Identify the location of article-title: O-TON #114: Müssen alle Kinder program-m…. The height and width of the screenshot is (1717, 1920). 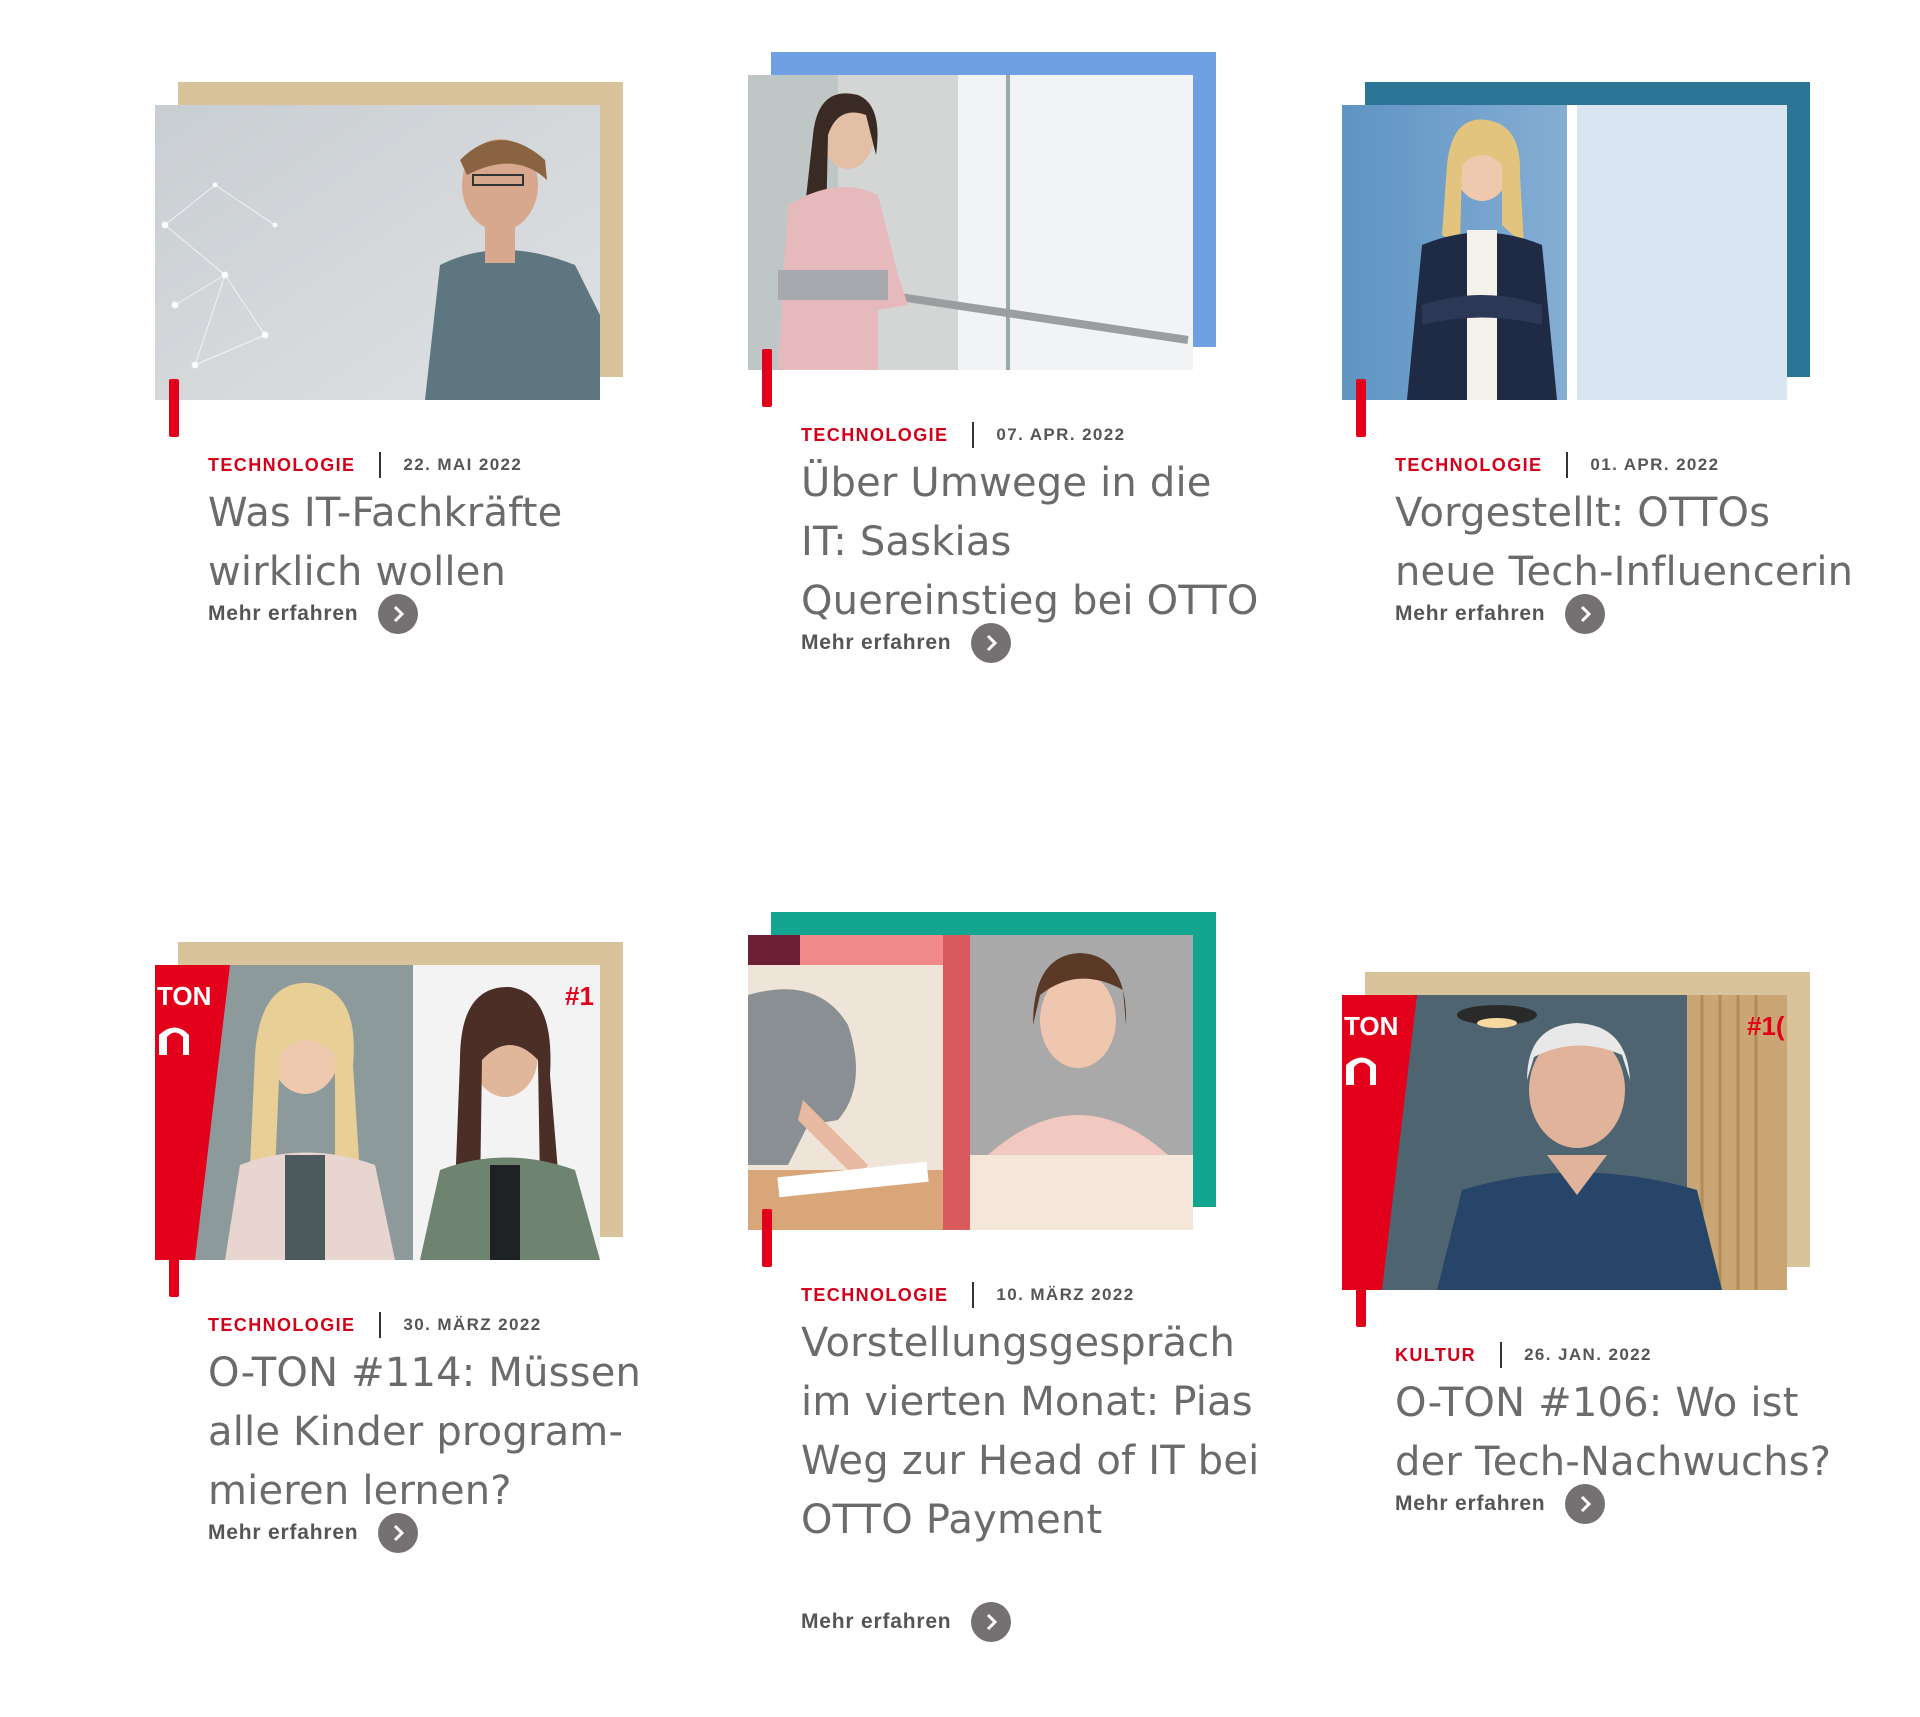
(438, 1432).